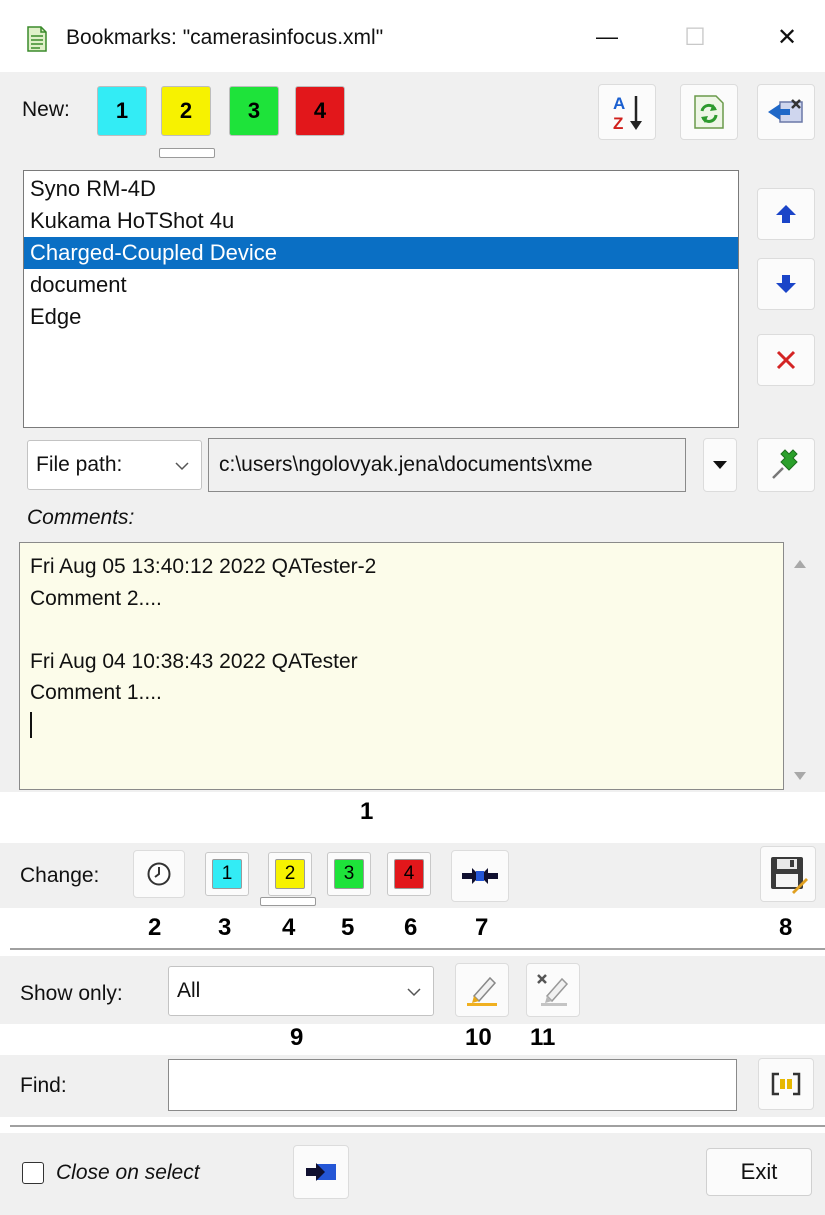 The width and height of the screenshot is (825, 1215). I want to click on text-caret, so click(401, 725).